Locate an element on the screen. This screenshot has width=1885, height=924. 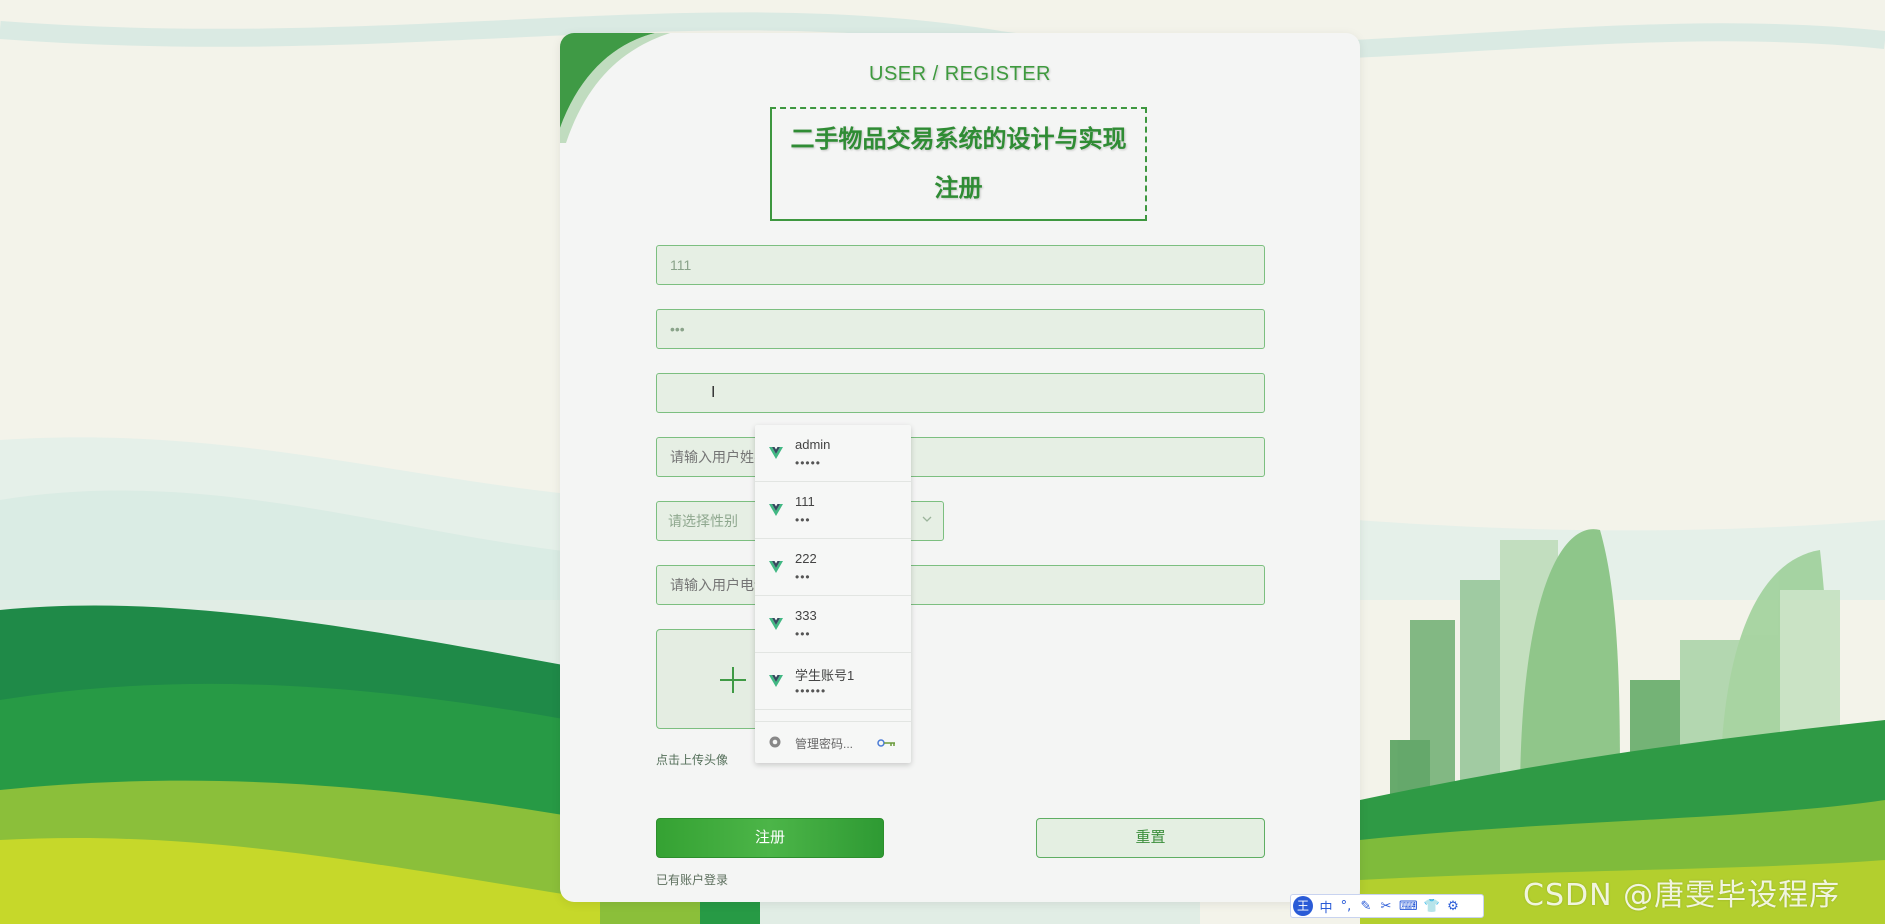
autofill-item: 111 ••• is located at coordinates (833, 510).